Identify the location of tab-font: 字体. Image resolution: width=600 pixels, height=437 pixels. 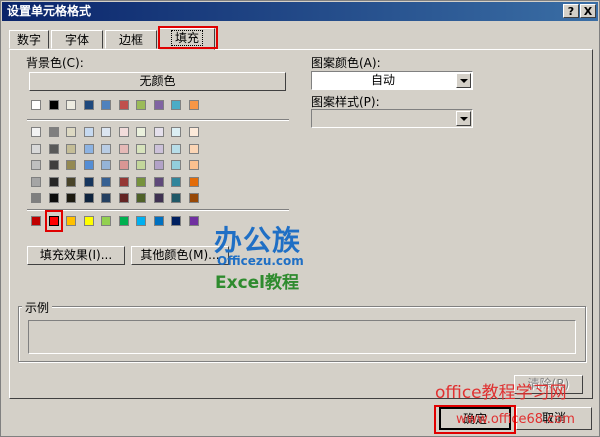
(77, 39).